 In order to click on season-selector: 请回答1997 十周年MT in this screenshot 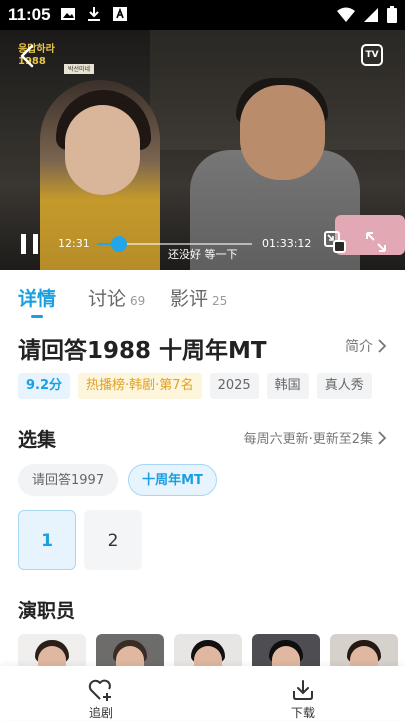, I will do `click(117, 480)`.